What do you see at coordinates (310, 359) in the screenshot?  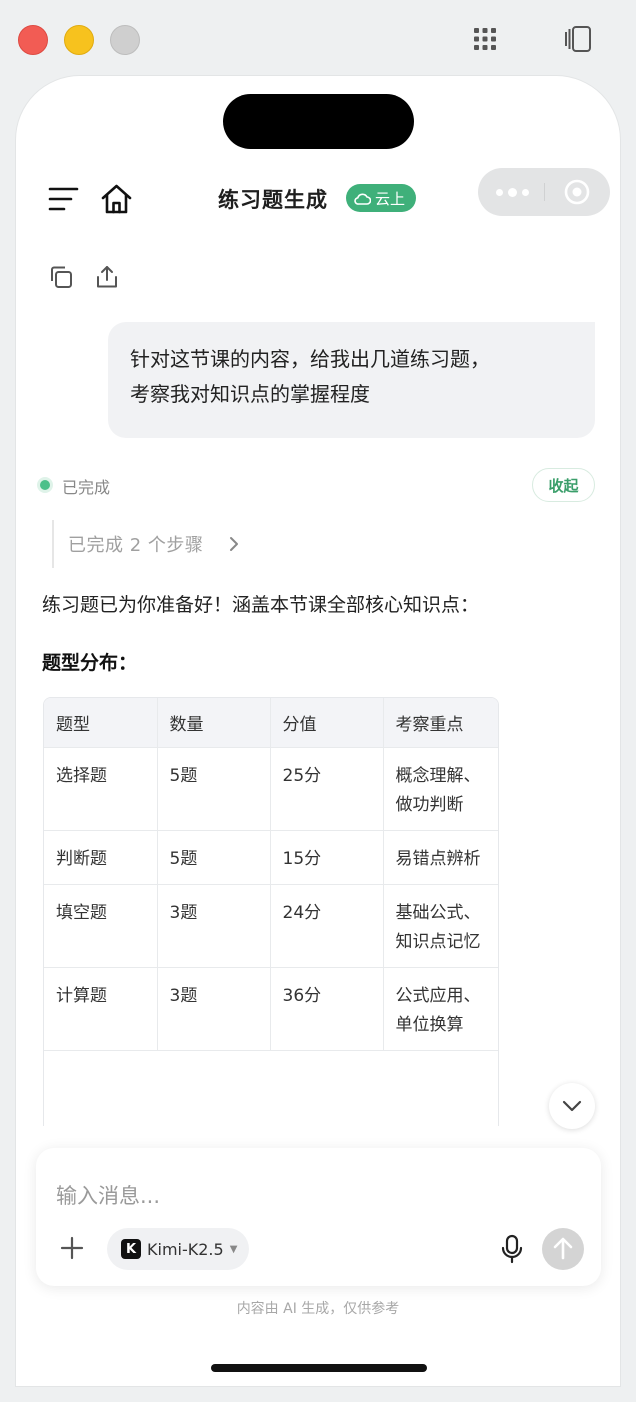 I see `user-message-line: 针对这节课的内容，给我出几道练习题，` at bounding box center [310, 359].